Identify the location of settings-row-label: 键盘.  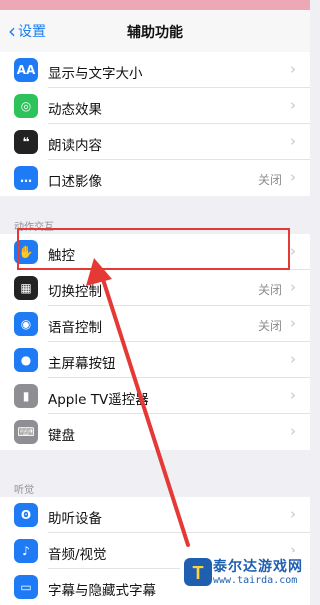
(61, 436).